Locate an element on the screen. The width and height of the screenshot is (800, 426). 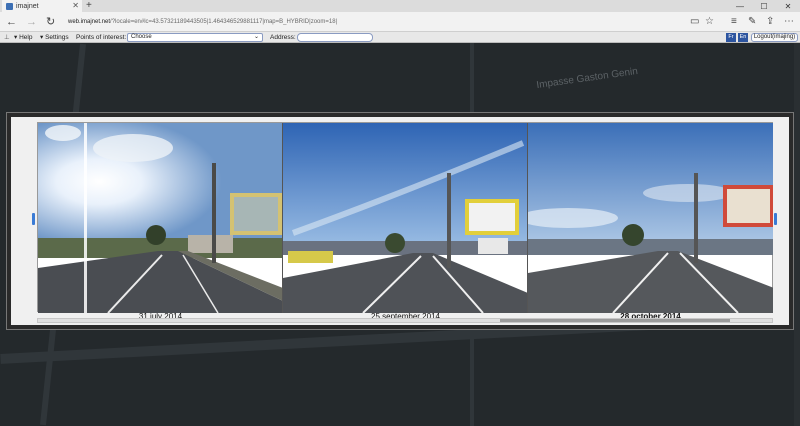
help-label: Help is located at coordinates (26, 37).